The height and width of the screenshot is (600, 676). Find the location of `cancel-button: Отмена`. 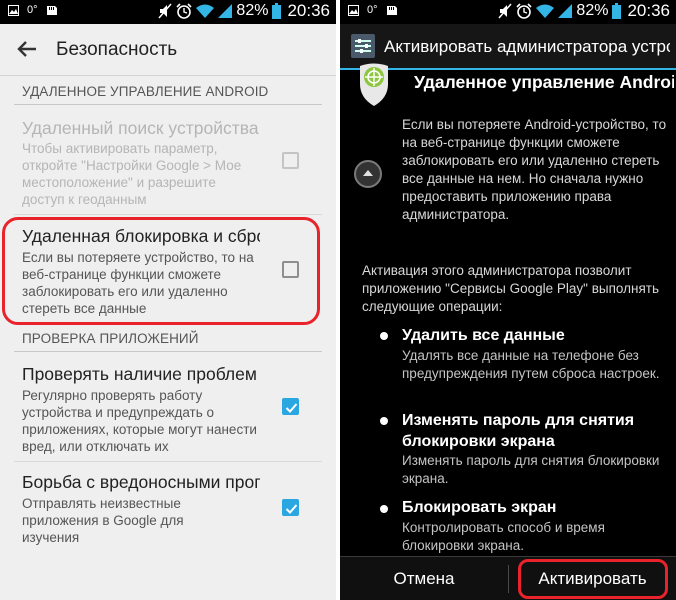

cancel-button: Отмена is located at coordinates (424, 578).